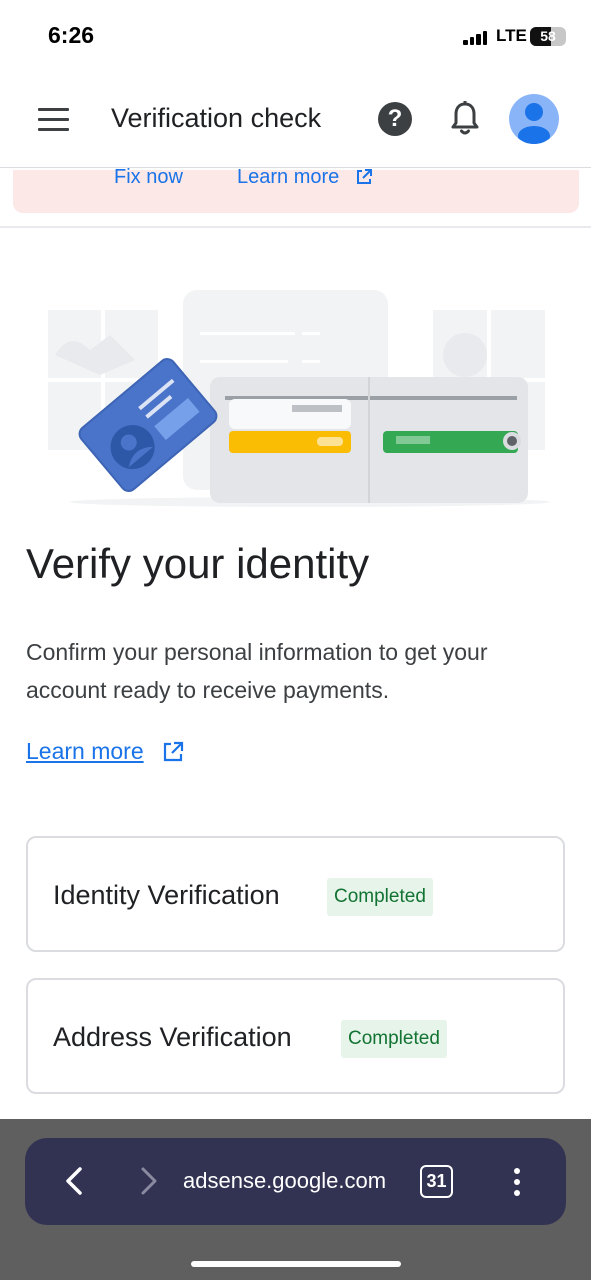 The width and height of the screenshot is (591, 1280). I want to click on url-field: adsense.google.com, so click(284, 1181).